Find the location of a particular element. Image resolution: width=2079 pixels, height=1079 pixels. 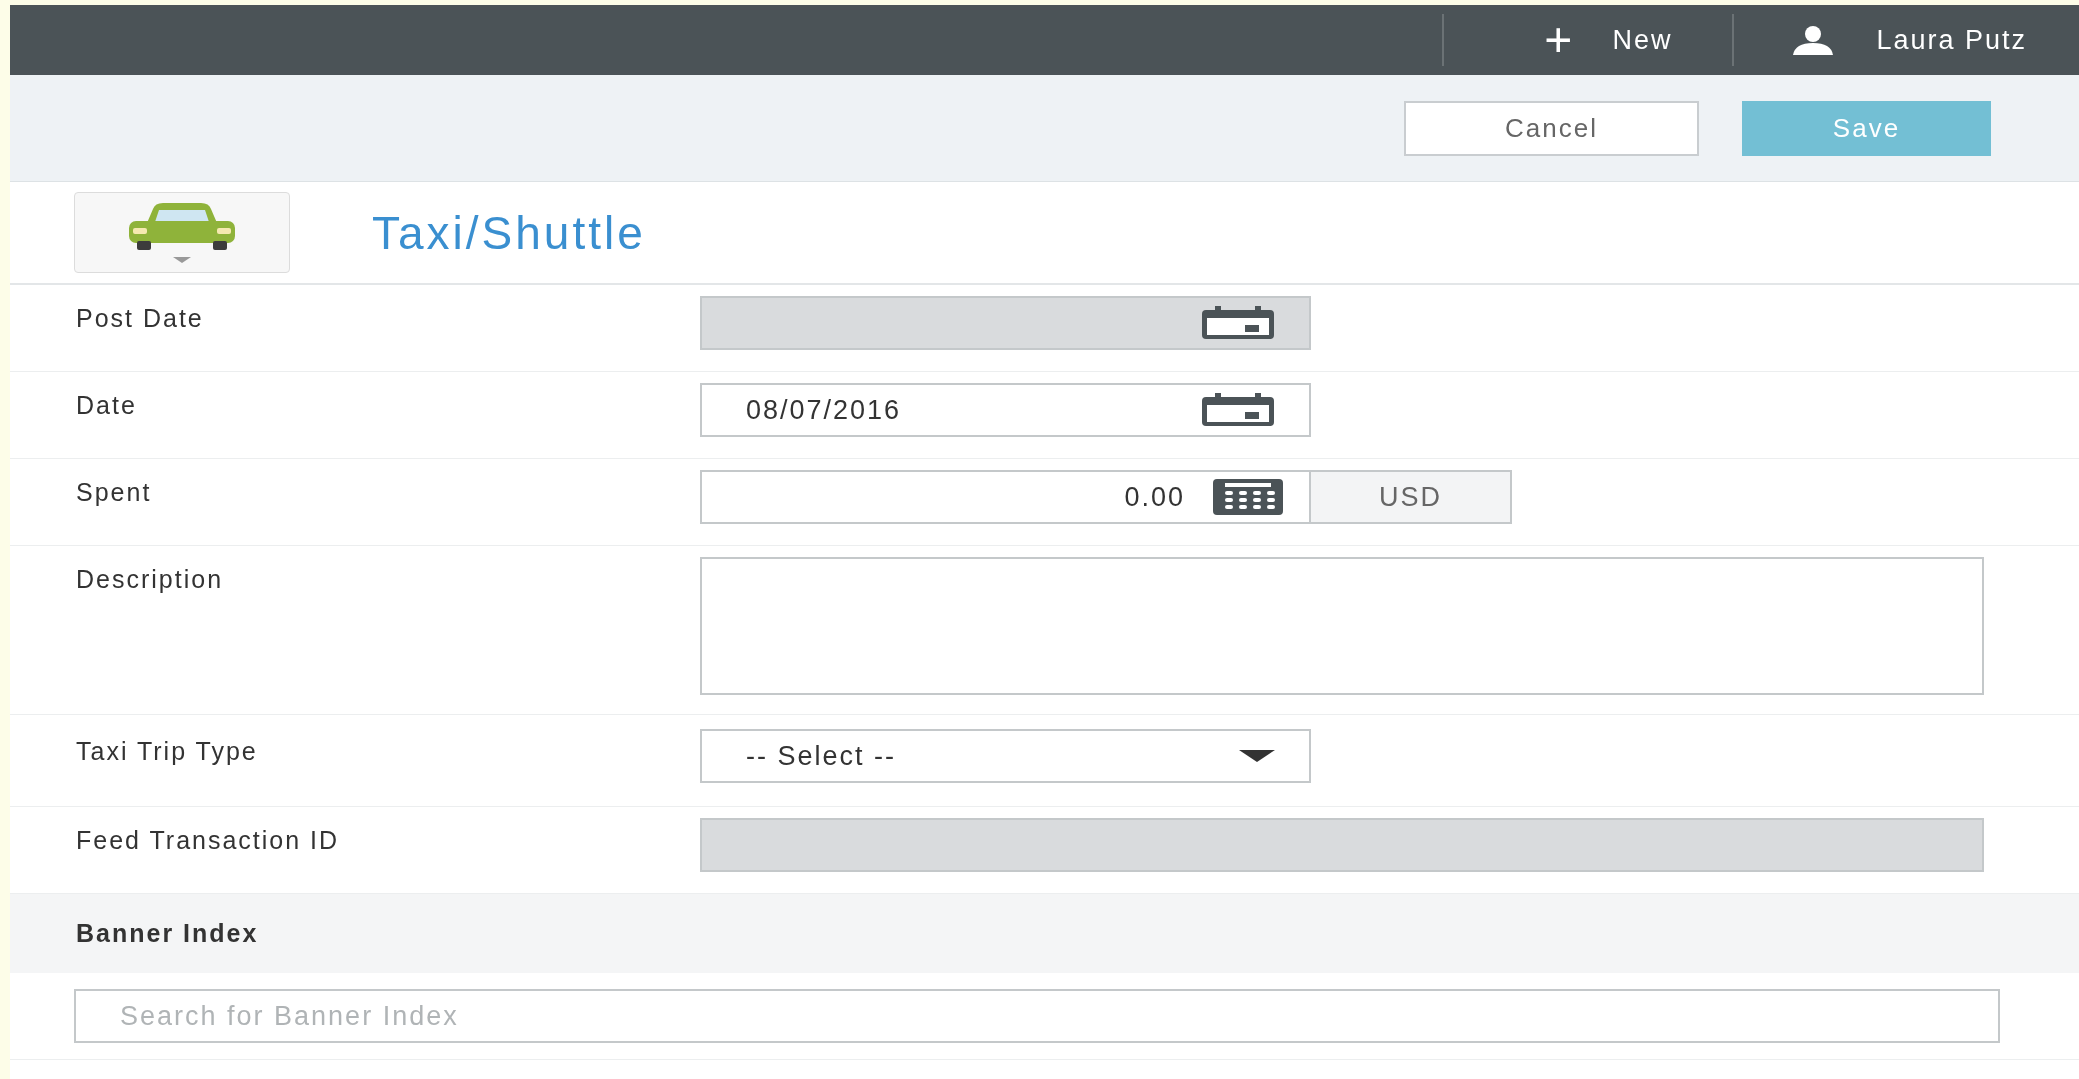

select-dropdown: -- Select -- is located at coordinates (1005, 756).